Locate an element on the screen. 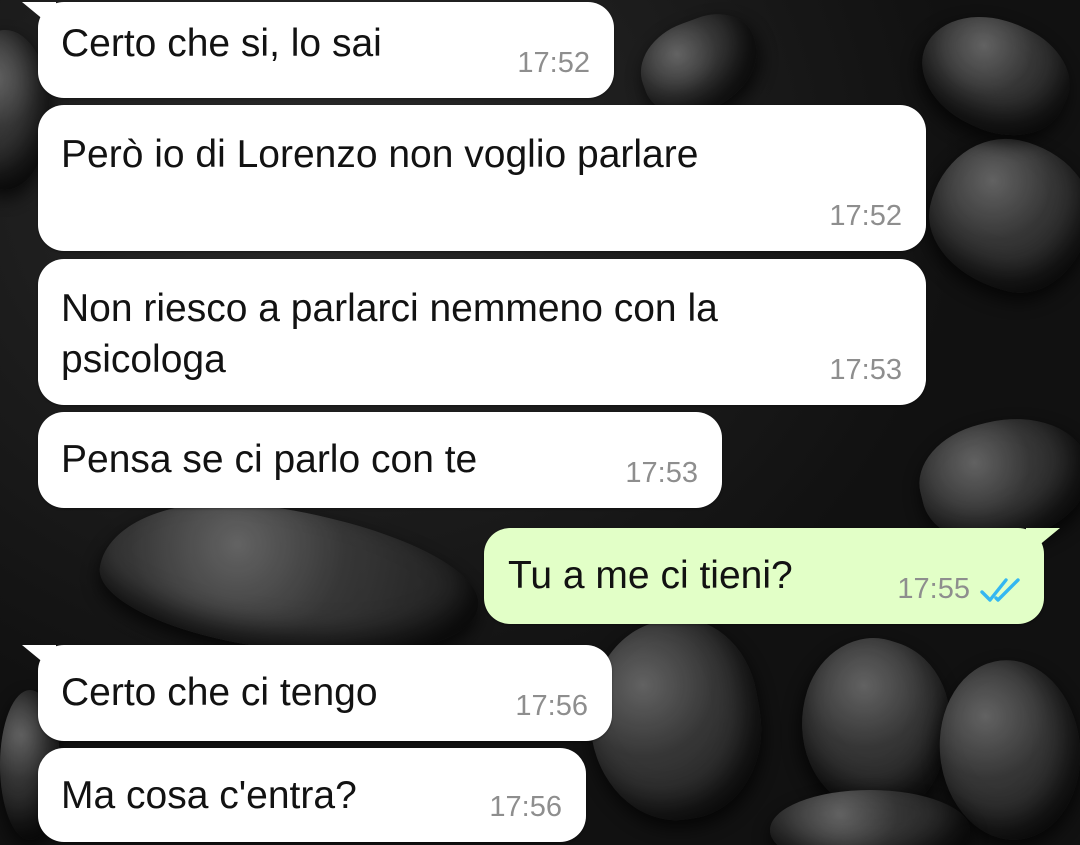 Image resolution: width=1080 pixels, height=845 pixels. outgoing-message: Tu a me ci tieni? 17:55 is located at coordinates (772, 576).